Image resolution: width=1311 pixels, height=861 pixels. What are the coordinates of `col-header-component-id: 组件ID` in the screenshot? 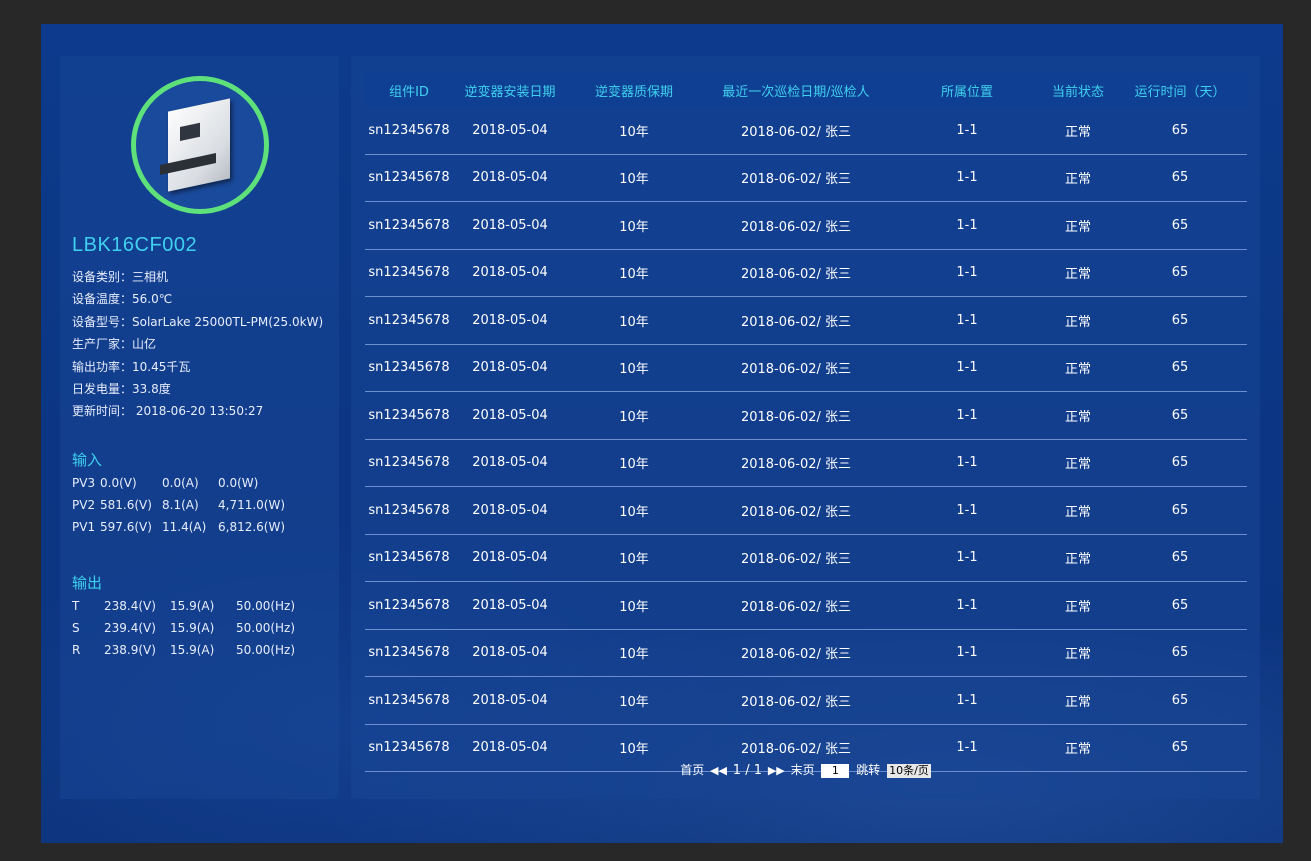 It's located at (409, 90).